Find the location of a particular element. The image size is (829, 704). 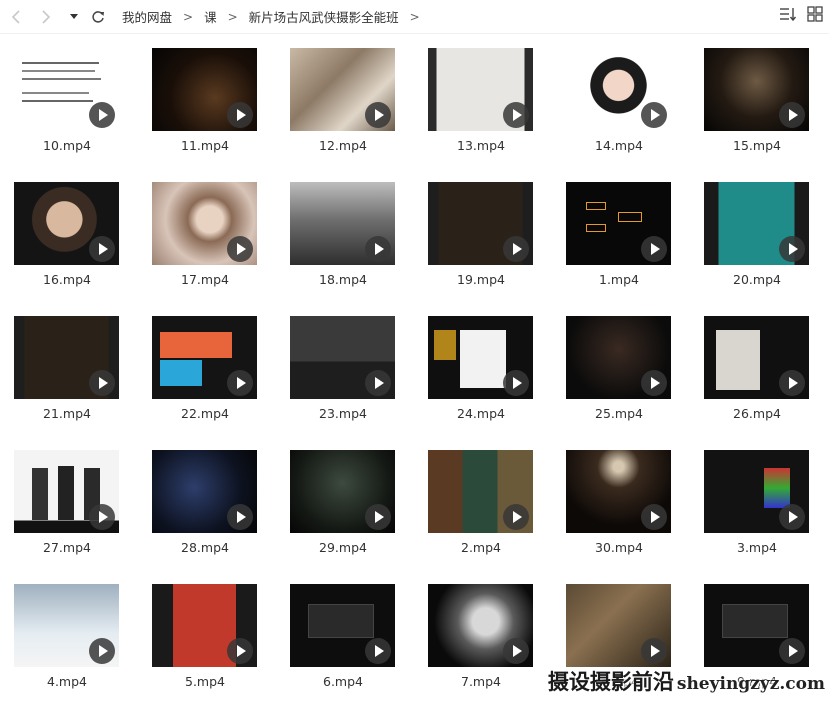

file-name: 26.mp4 is located at coordinates (757, 413).